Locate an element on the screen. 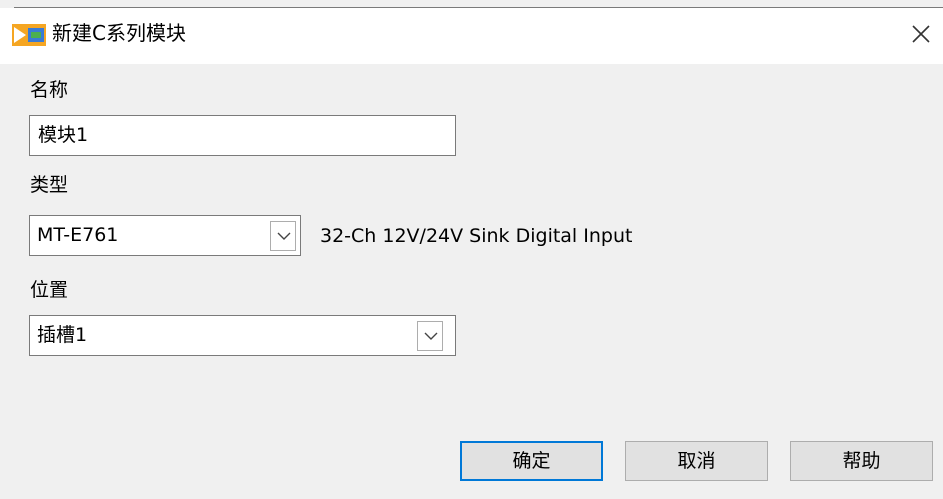  type-select-value: MT-E761 is located at coordinates (78, 235).